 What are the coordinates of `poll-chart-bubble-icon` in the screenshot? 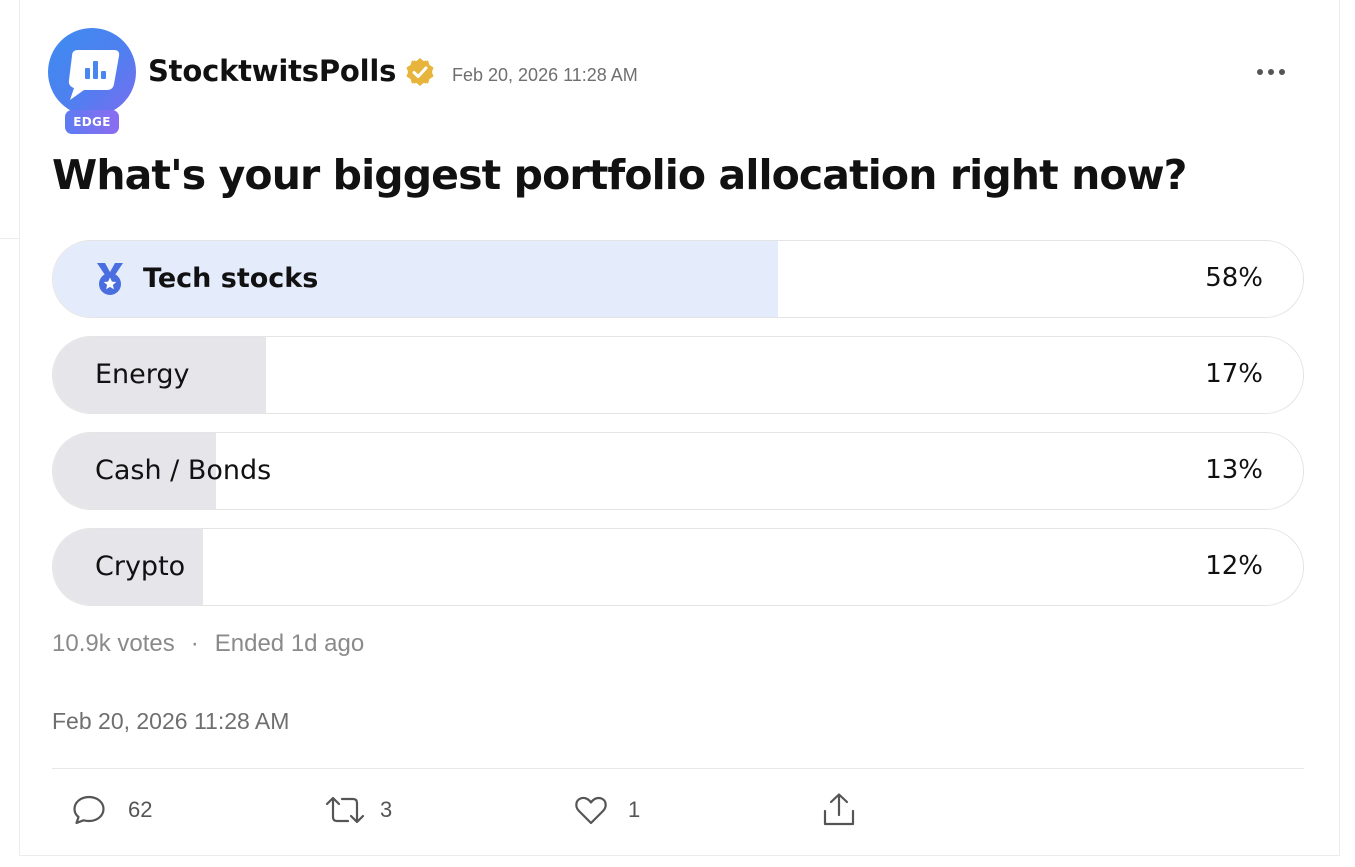 It's located at (94, 75).